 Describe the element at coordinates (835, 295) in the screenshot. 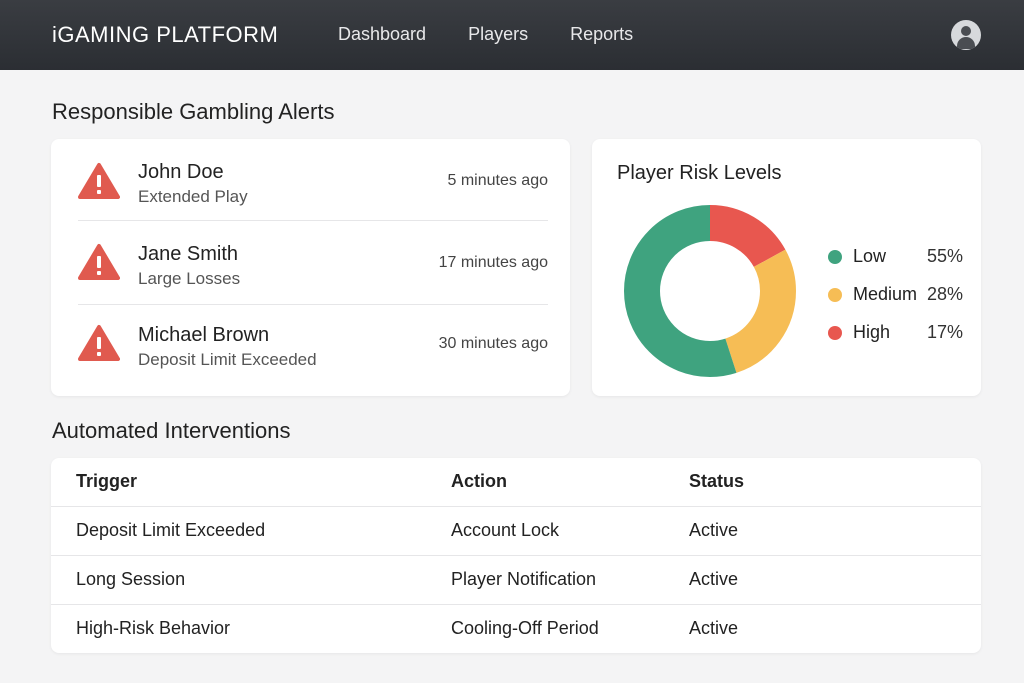

I see `legend-dot-medium` at that location.